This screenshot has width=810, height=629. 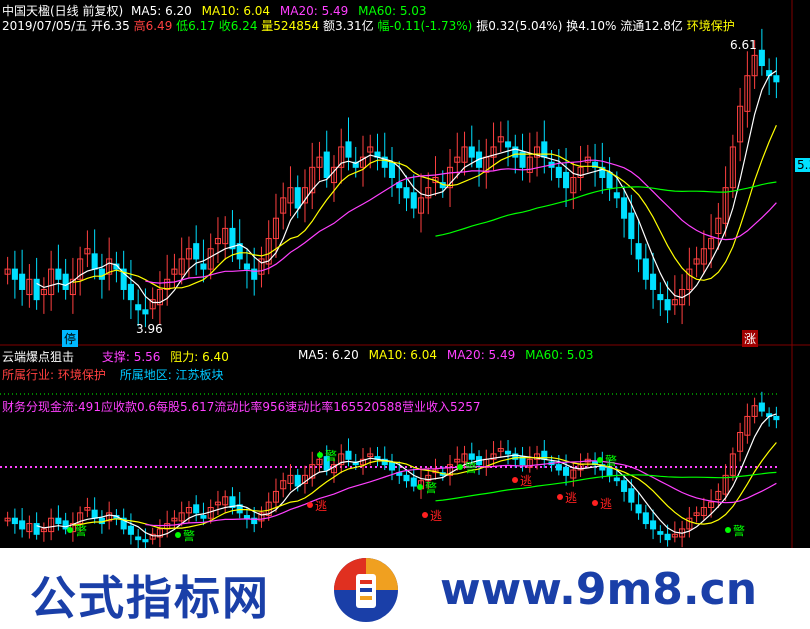 I want to click on rise-badge: 涨, so click(x=750, y=338).